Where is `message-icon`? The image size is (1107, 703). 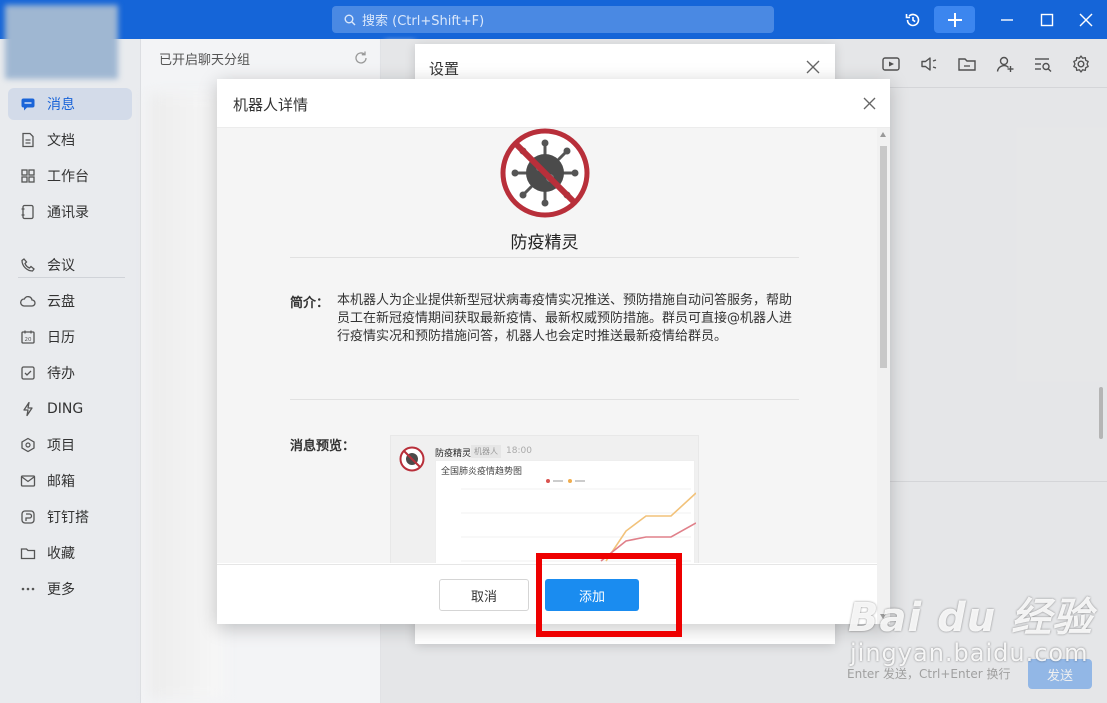
message-icon is located at coordinates (33, 104).